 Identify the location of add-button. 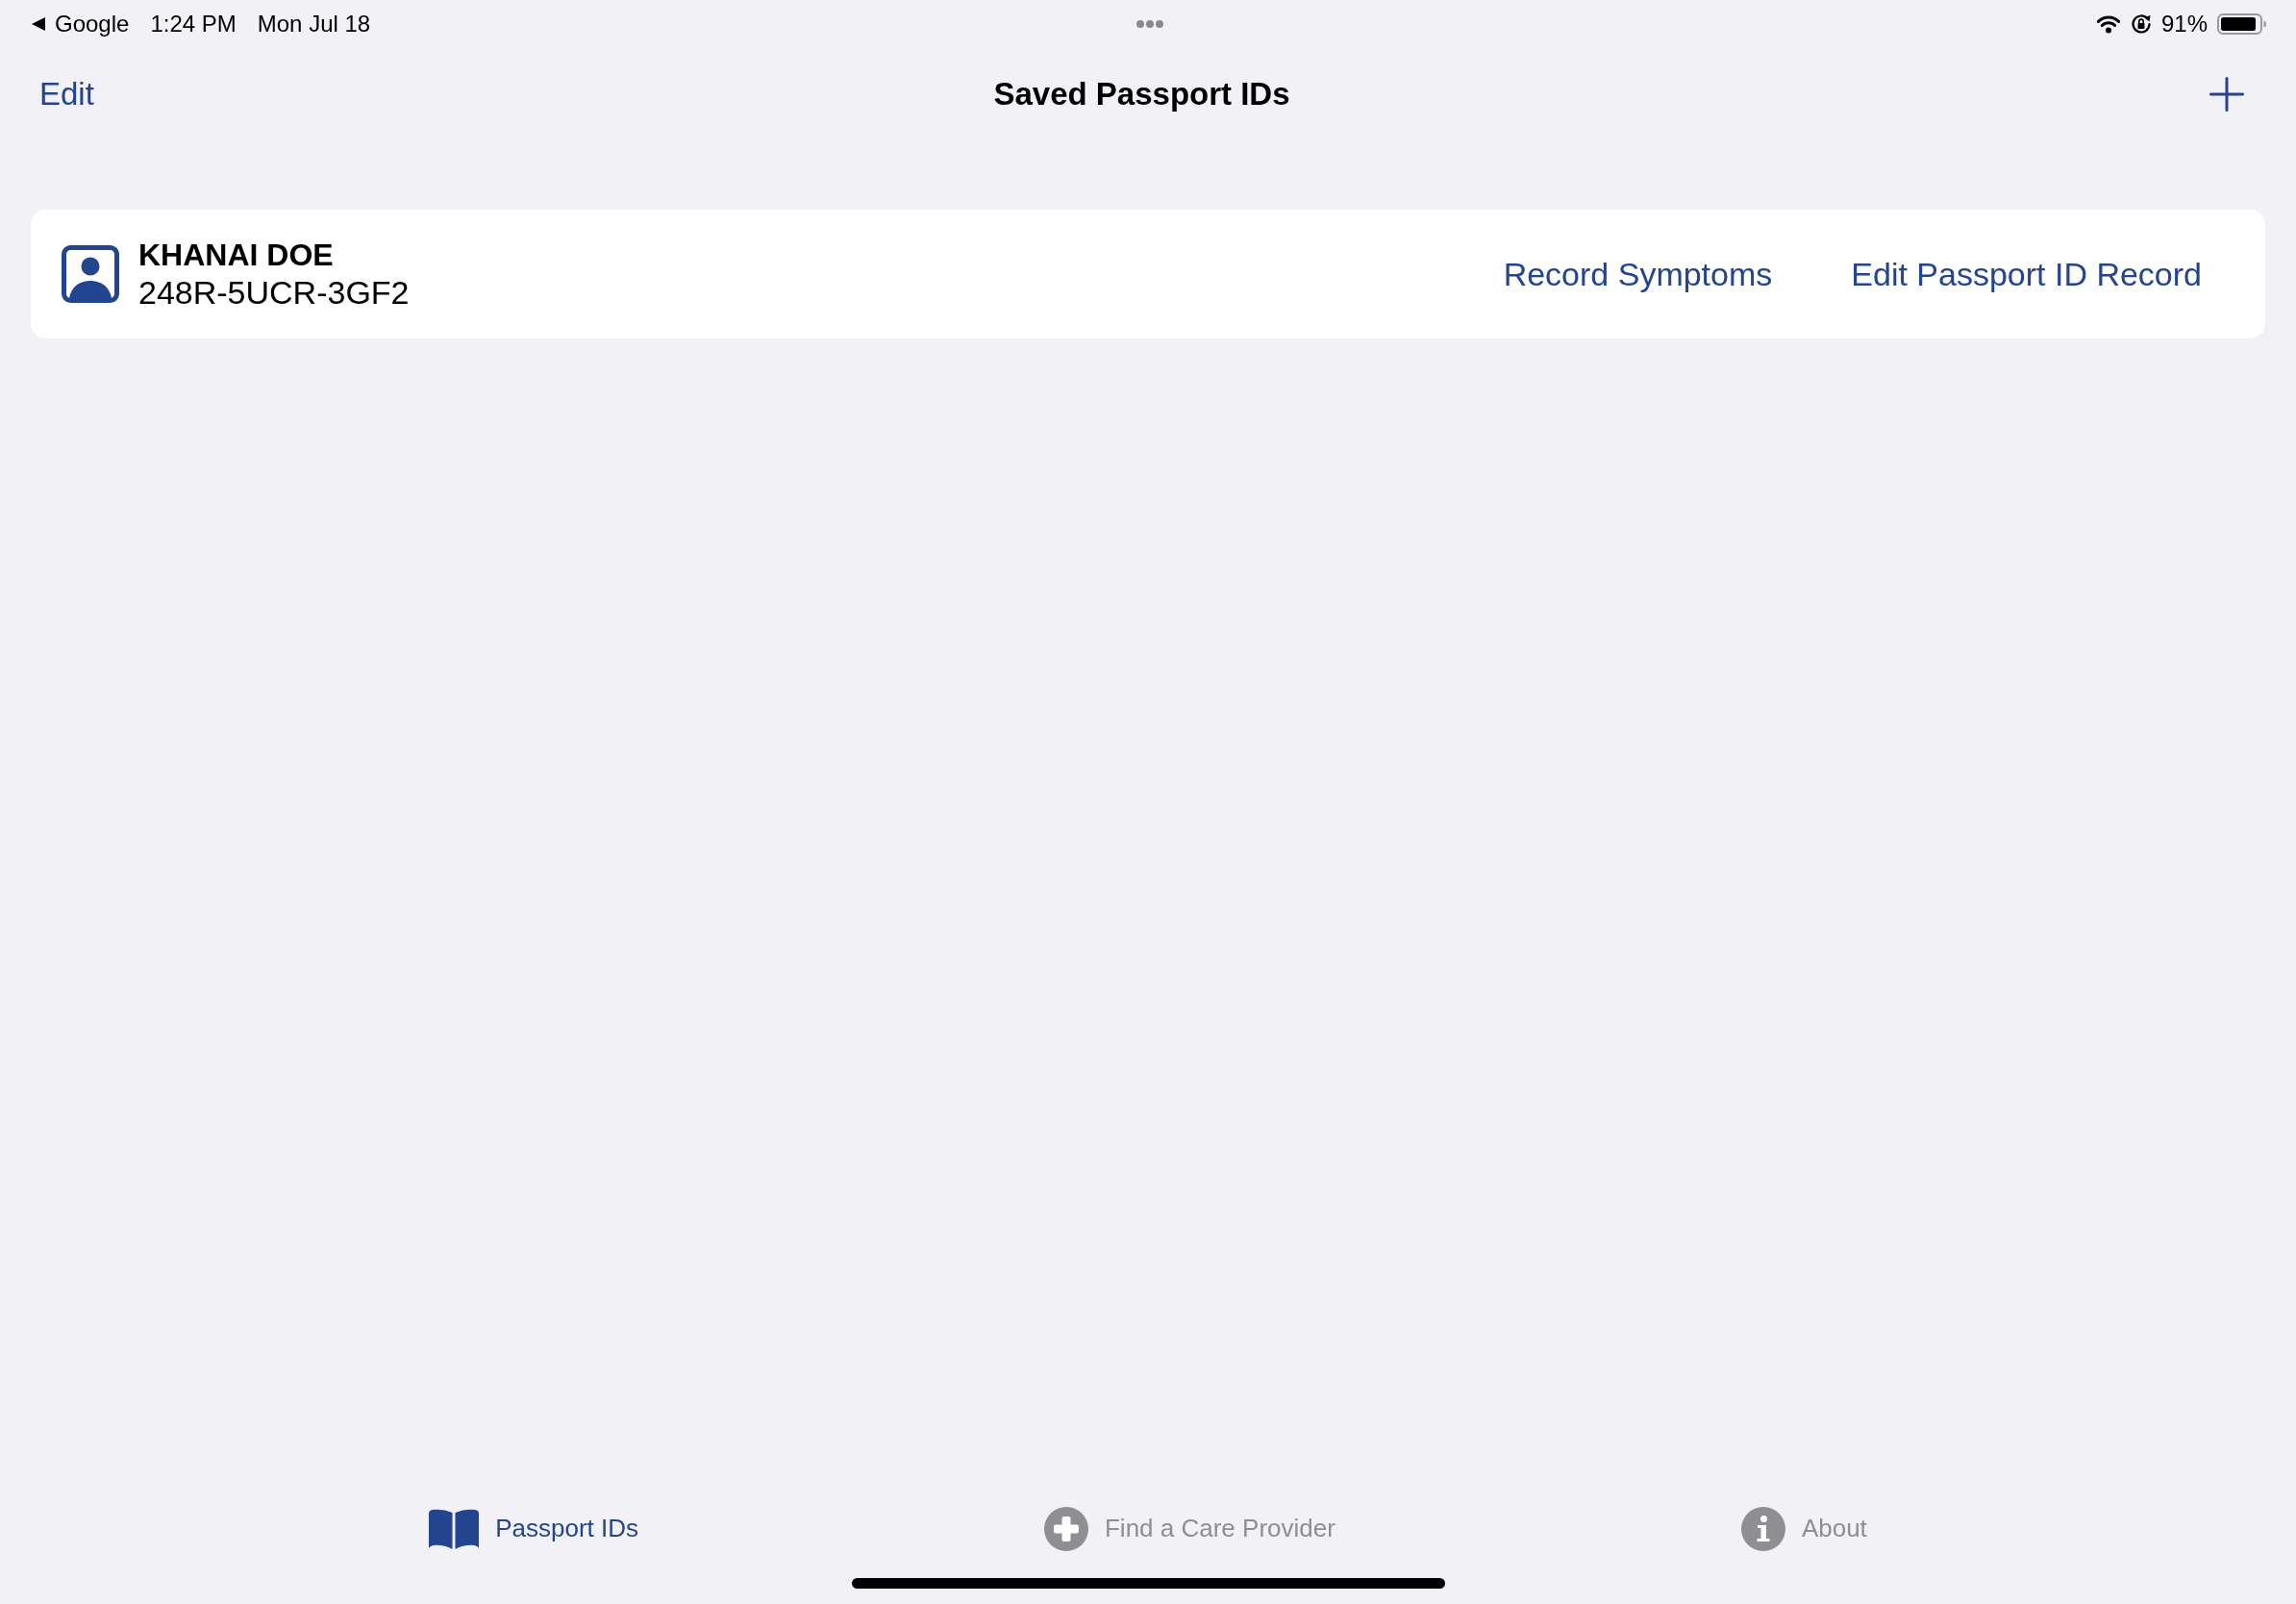
(2226, 94).